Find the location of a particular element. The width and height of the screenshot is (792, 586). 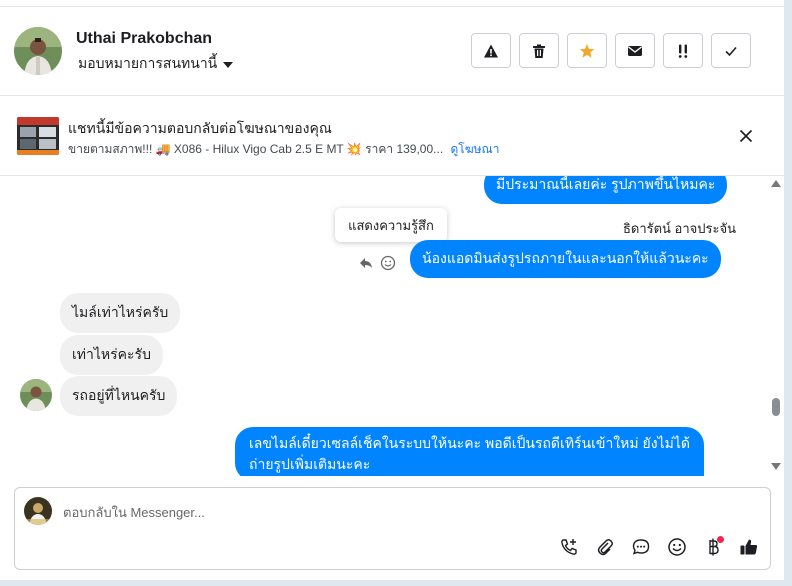

thread-scrollbar is located at coordinates (776, 326).